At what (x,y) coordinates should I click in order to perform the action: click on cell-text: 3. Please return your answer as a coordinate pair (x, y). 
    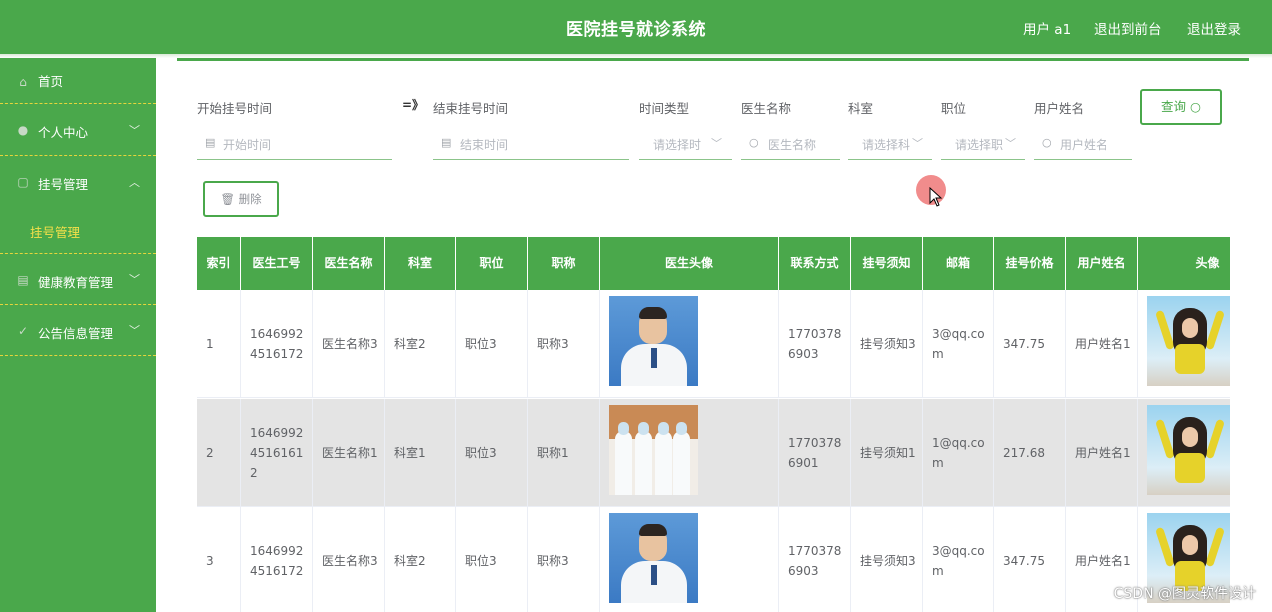
    Looking at the image, I should click on (210, 561).